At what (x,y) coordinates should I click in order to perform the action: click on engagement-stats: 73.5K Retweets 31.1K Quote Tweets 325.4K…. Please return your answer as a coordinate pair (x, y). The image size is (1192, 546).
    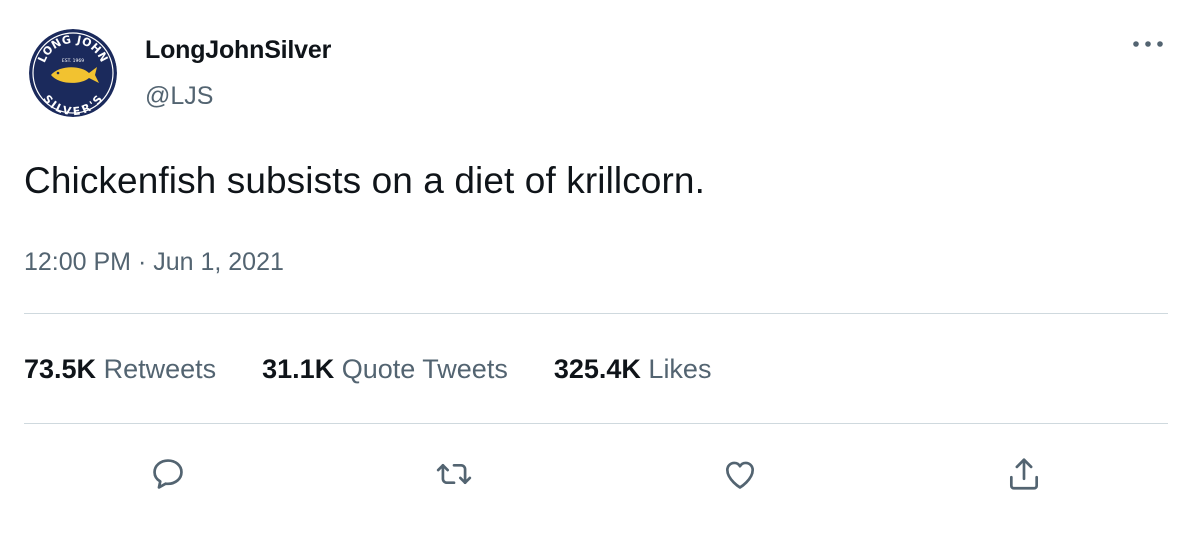
    Looking at the image, I should click on (367, 369).